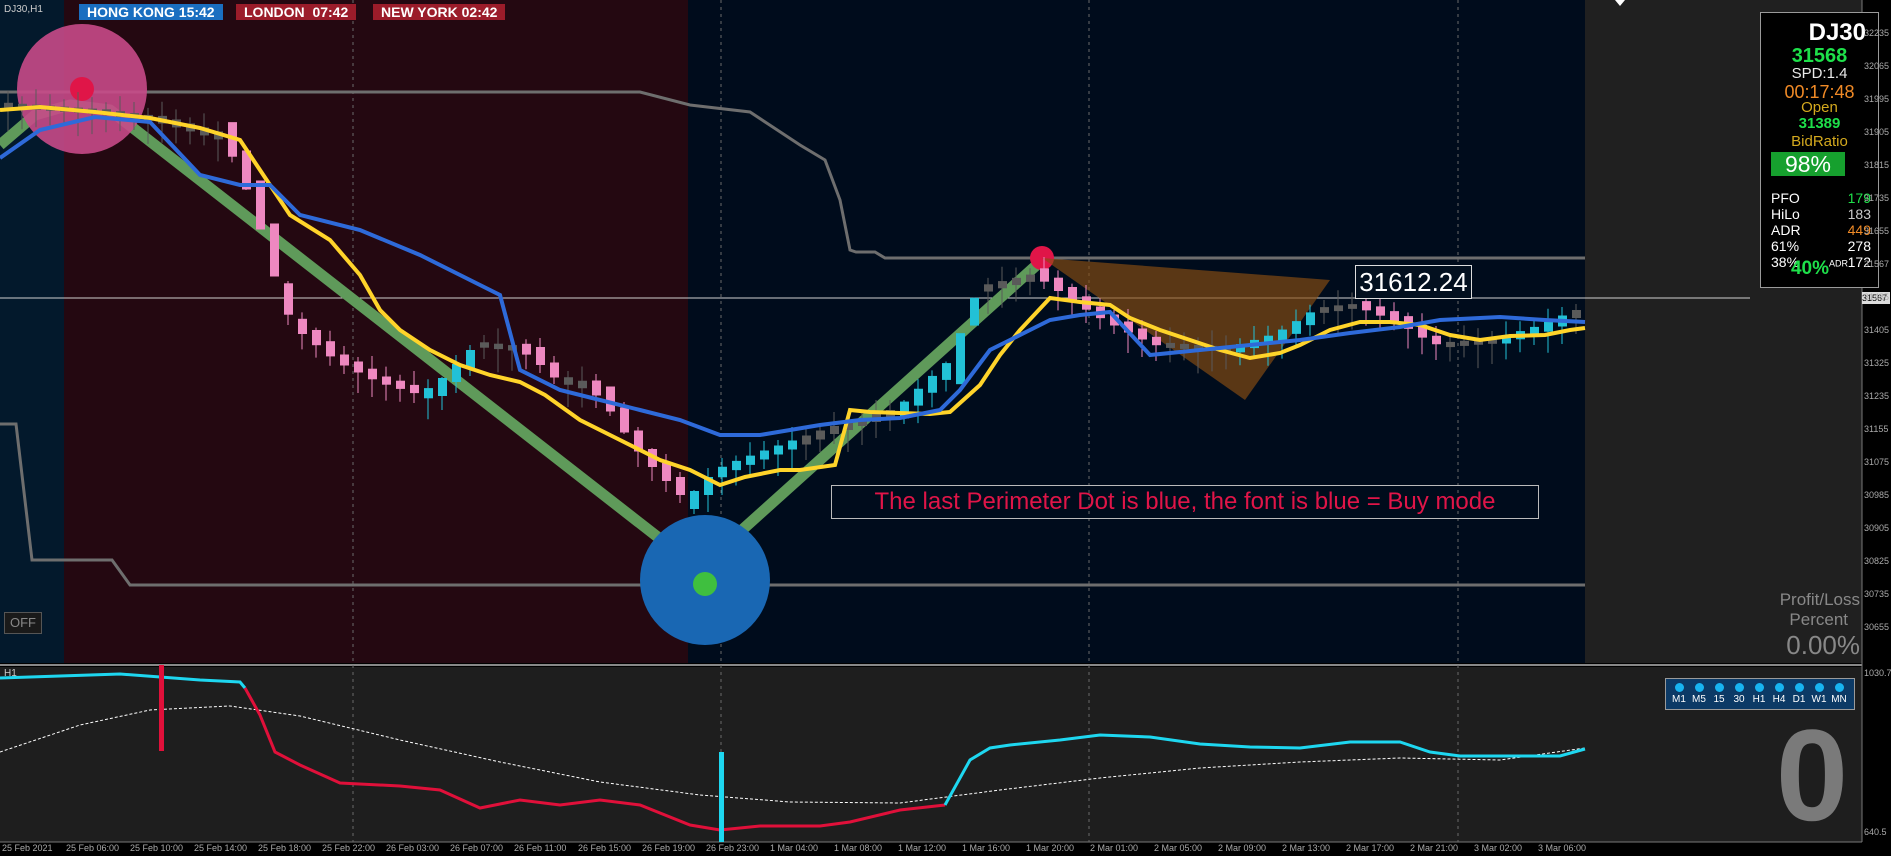 This screenshot has height=856, width=1891. Describe the element at coordinates (1877, 330) in the screenshot. I see `price-axis-label: 31405` at that location.